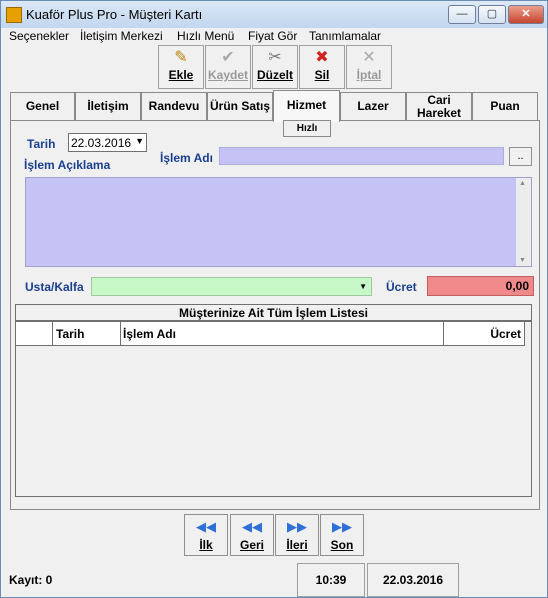  Describe the element at coordinates (275, 75) in the screenshot. I see `duzelt-label: Düzelt` at that location.